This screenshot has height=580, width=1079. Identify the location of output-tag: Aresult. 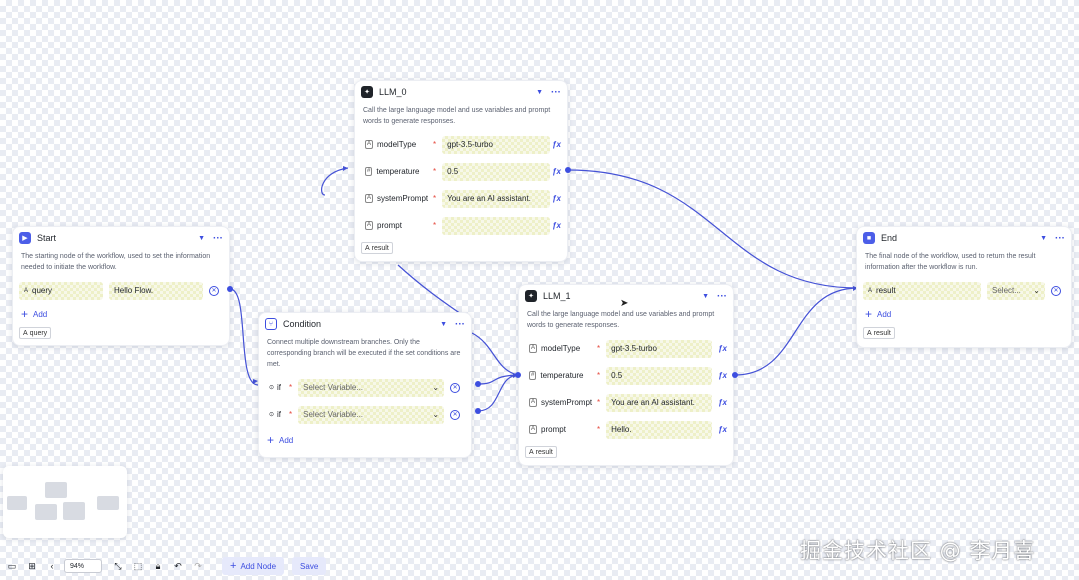
(541, 452).